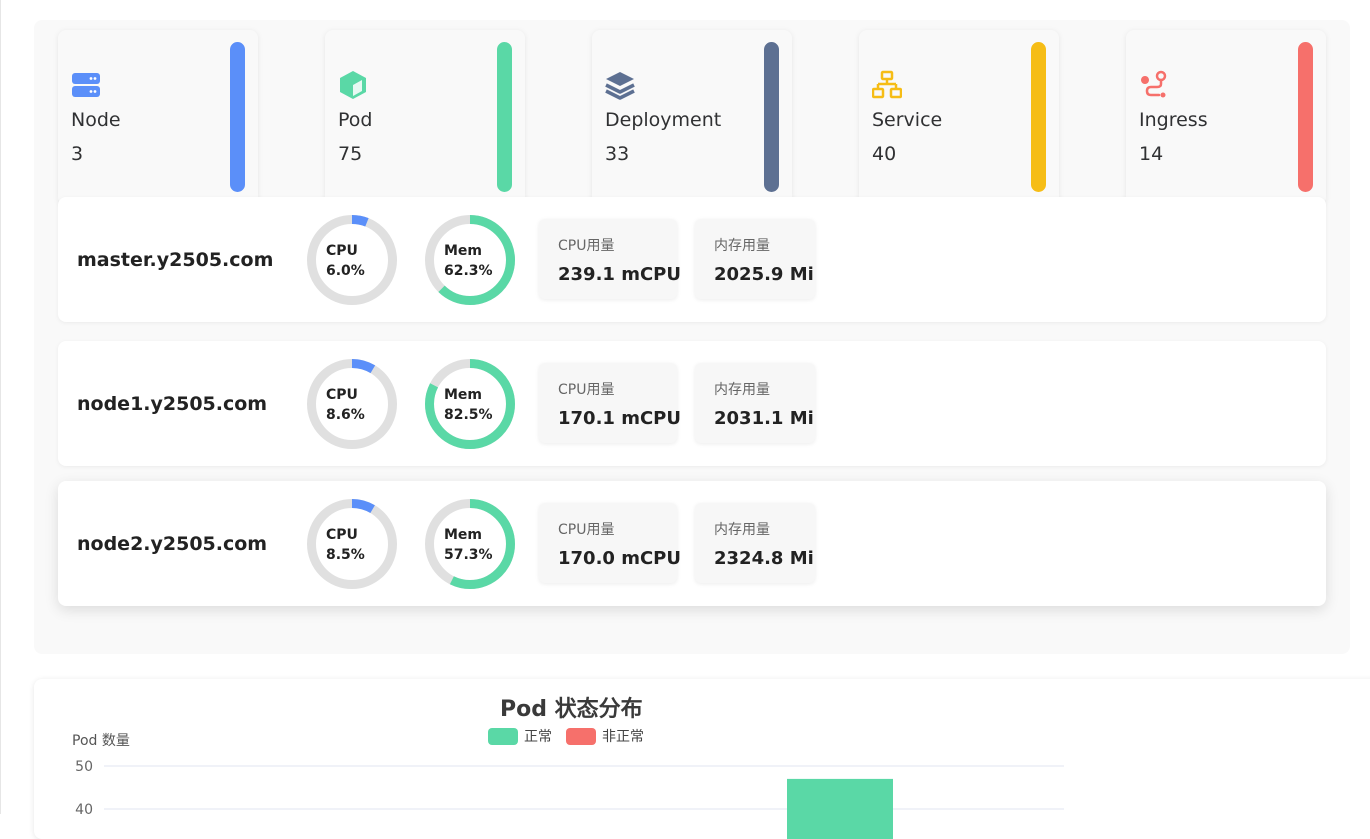  I want to click on stat-value: 40, so click(884, 154).